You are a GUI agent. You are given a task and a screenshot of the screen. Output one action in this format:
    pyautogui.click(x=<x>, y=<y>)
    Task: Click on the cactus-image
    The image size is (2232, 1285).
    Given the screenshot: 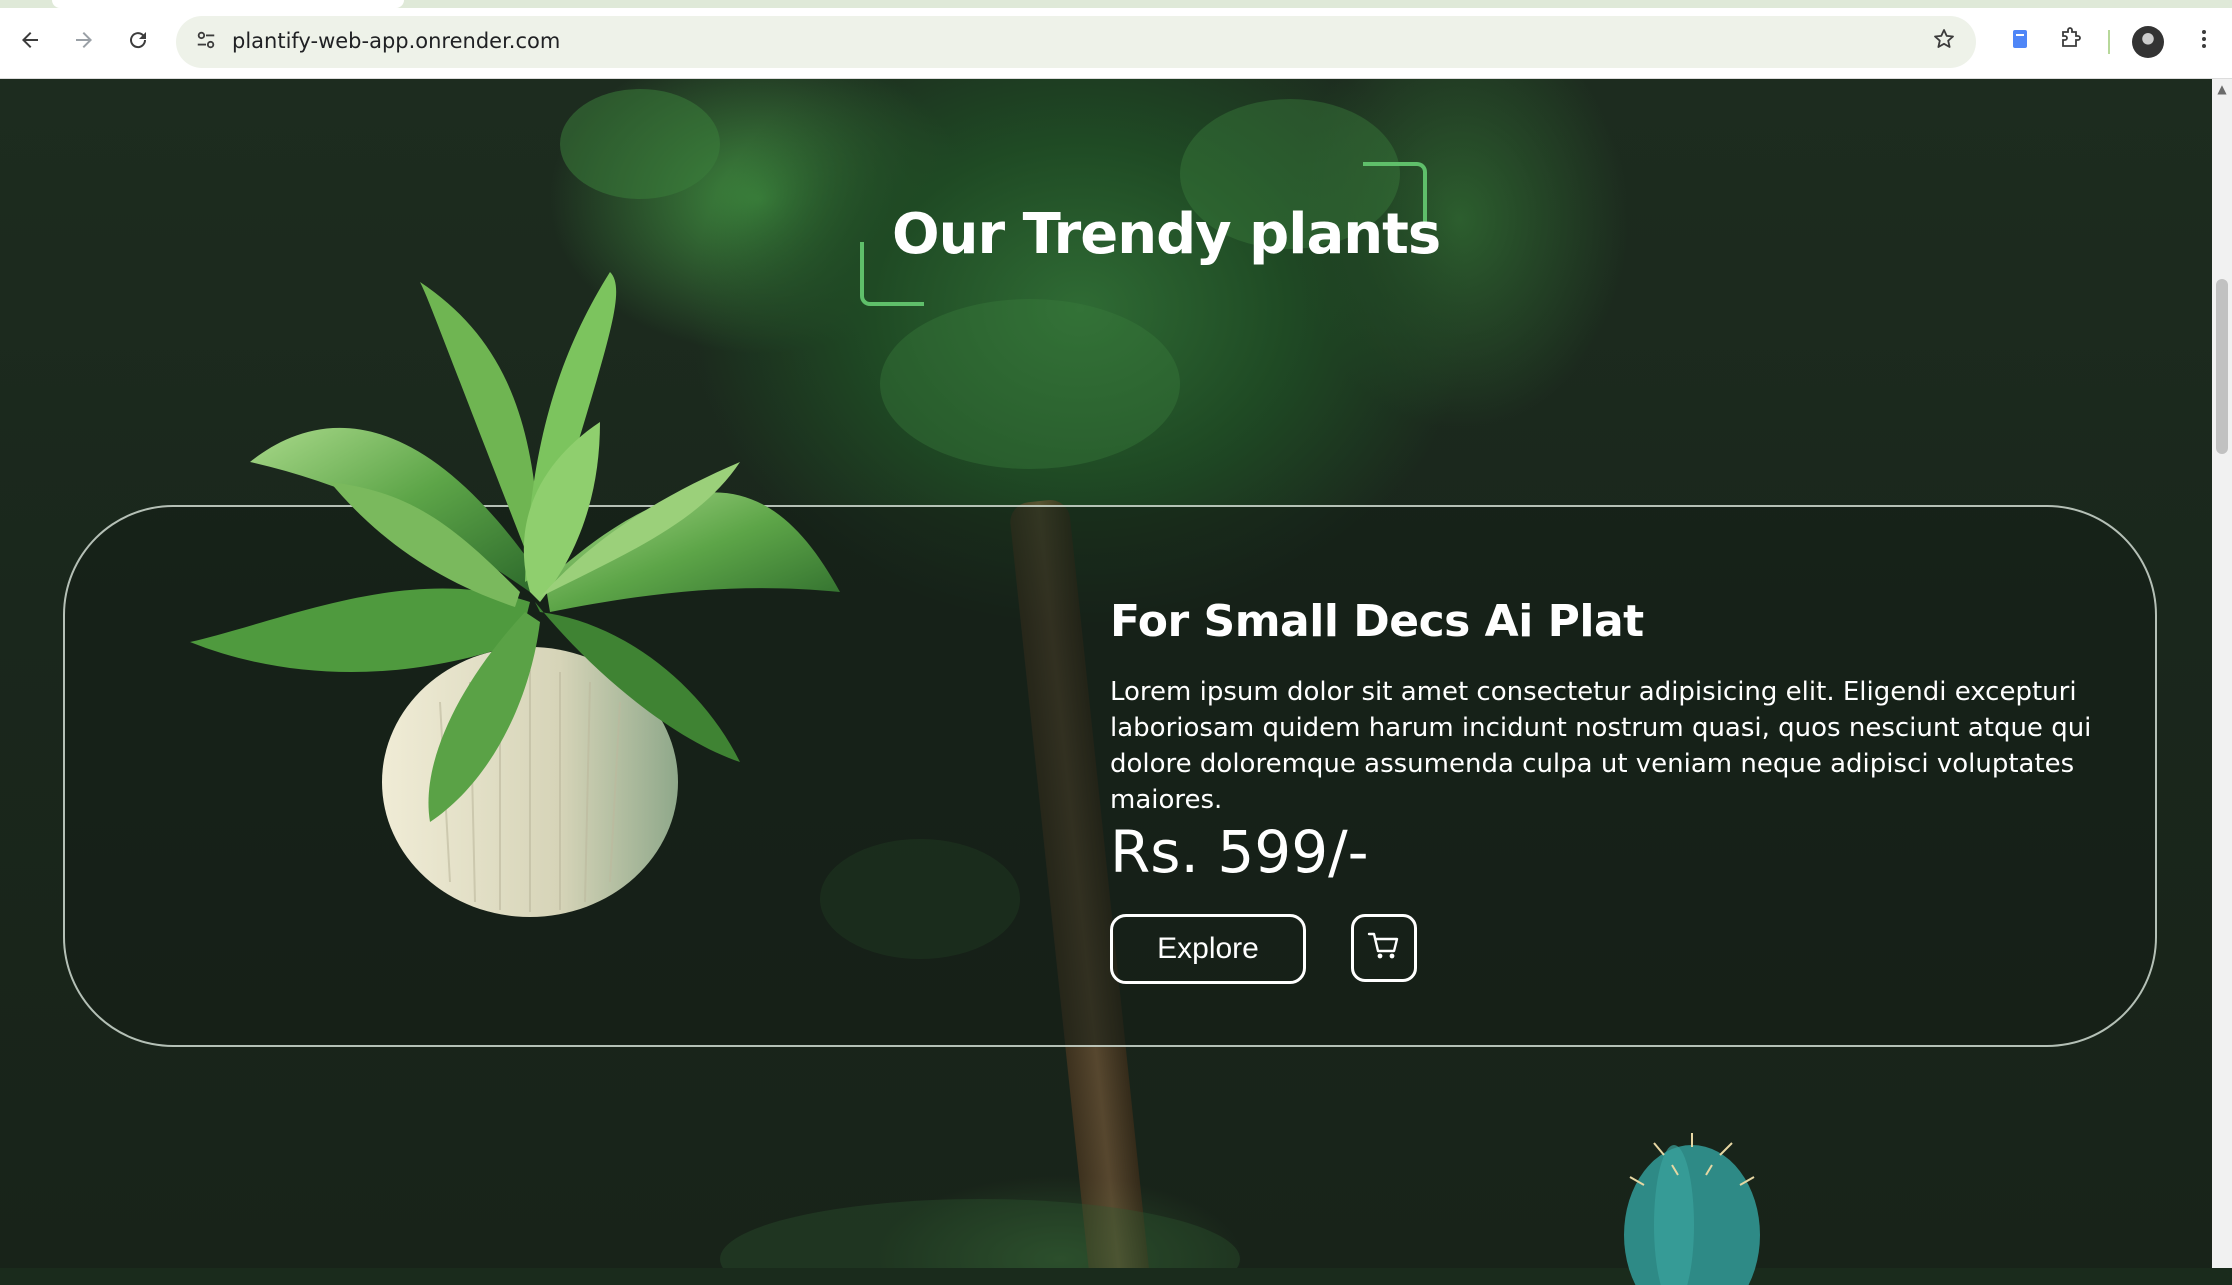 What is the action you would take?
    pyautogui.click(x=1692, y=1209)
    